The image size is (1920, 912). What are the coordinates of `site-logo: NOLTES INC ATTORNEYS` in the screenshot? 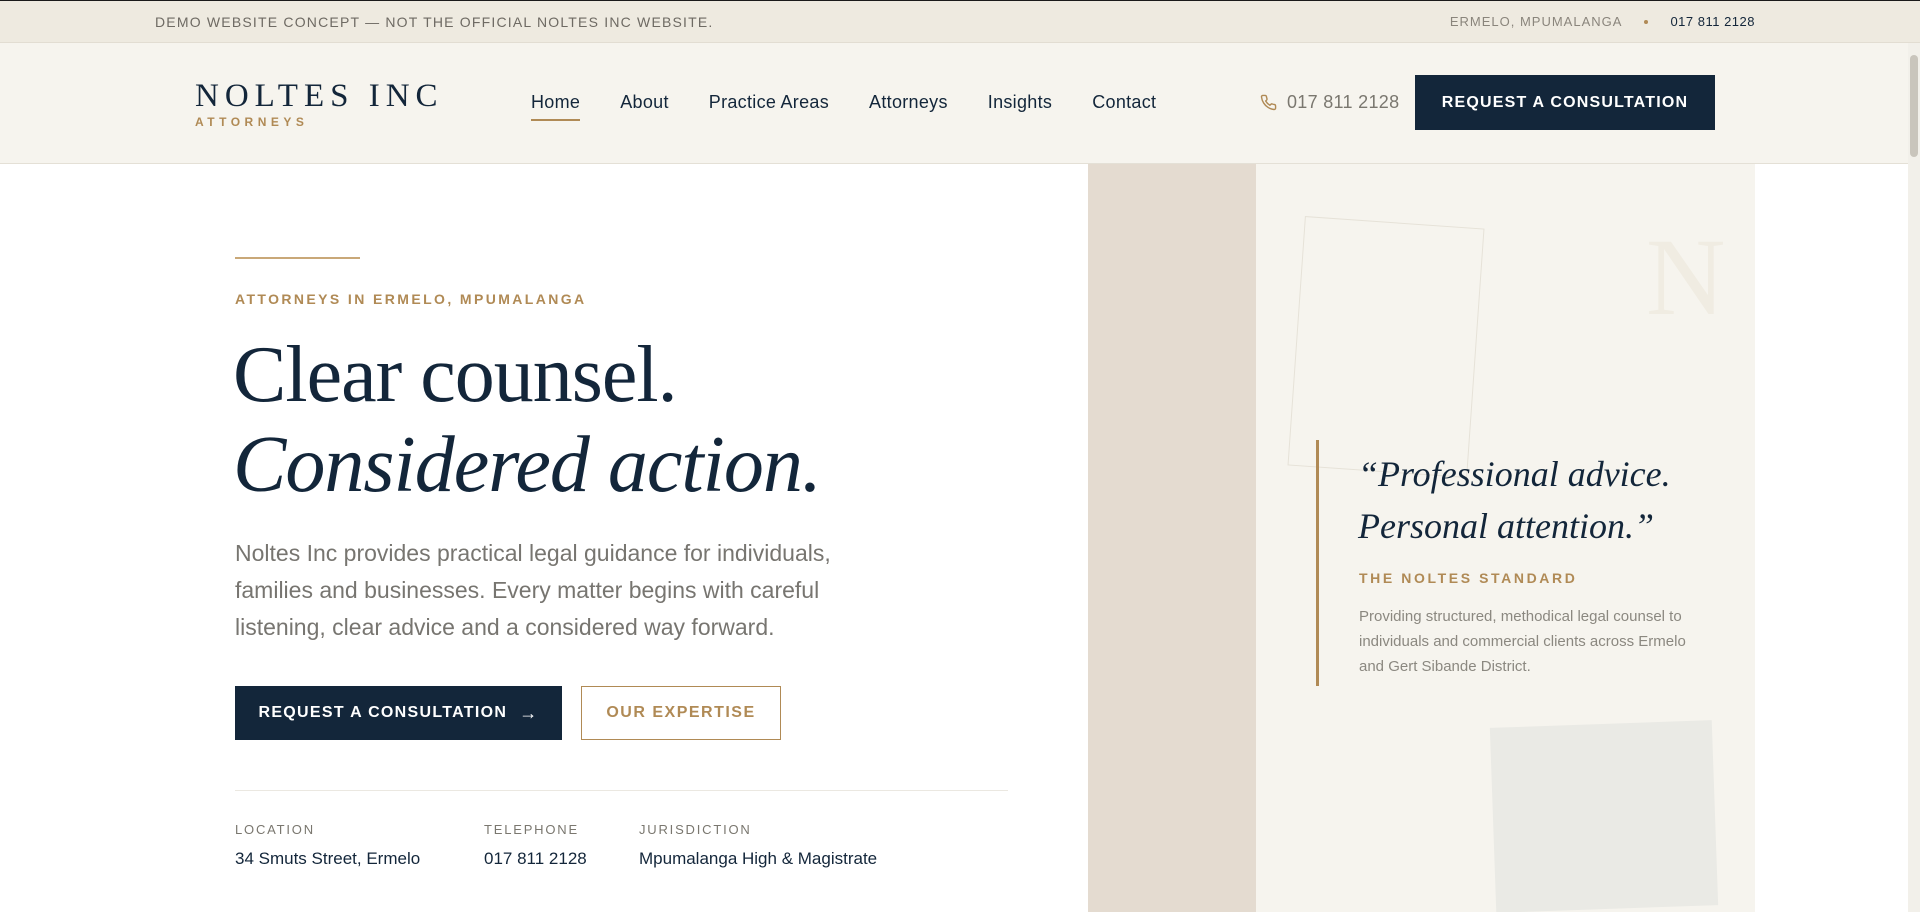 It's located at (319, 104).